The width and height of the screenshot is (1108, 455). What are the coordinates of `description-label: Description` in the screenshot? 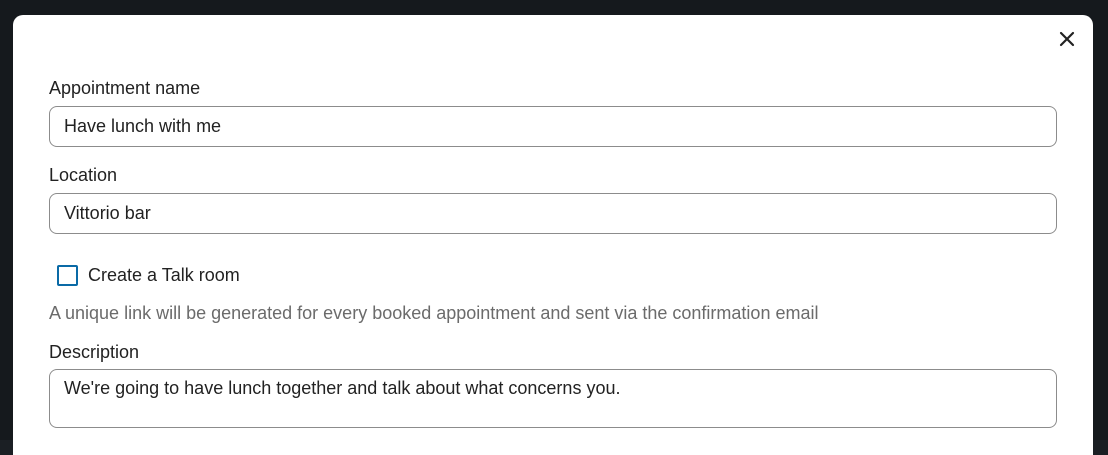 It's located at (94, 352).